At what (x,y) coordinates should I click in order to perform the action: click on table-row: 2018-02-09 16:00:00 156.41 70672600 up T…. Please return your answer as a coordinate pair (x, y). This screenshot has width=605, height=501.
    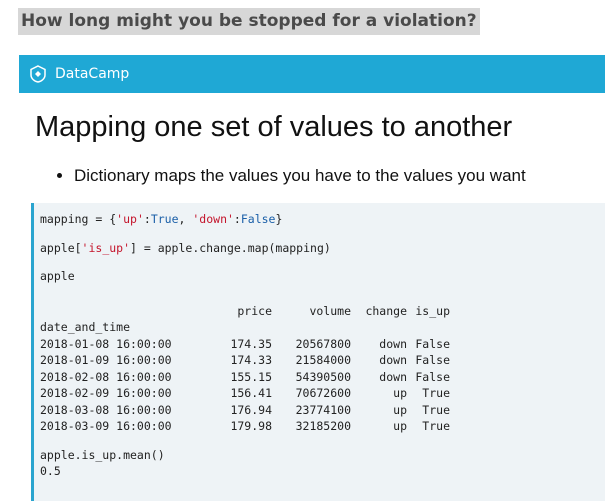
    Looking at the image, I should click on (245, 393).